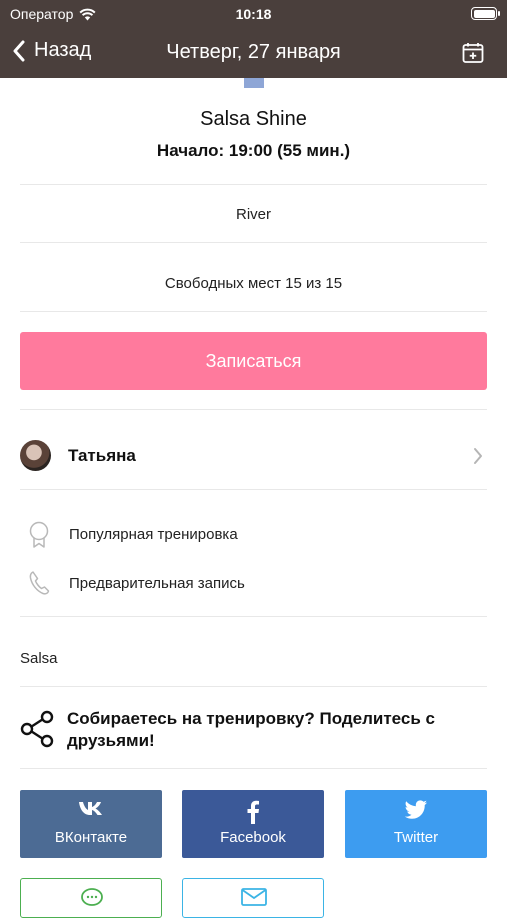  What do you see at coordinates (478, 456) in the screenshot?
I see `chevron-right-icon` at bounding box center [478, 456].